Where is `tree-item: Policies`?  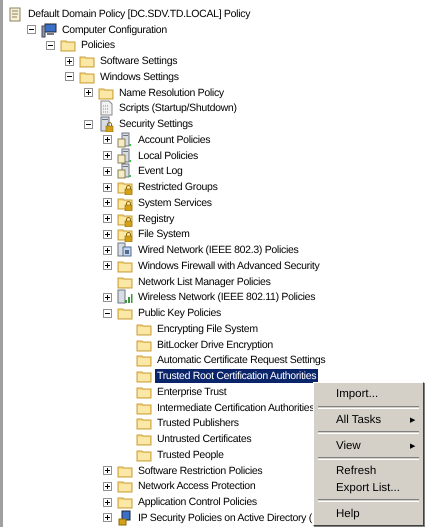 tree-item: Policies is located at coordinates (98, 45).